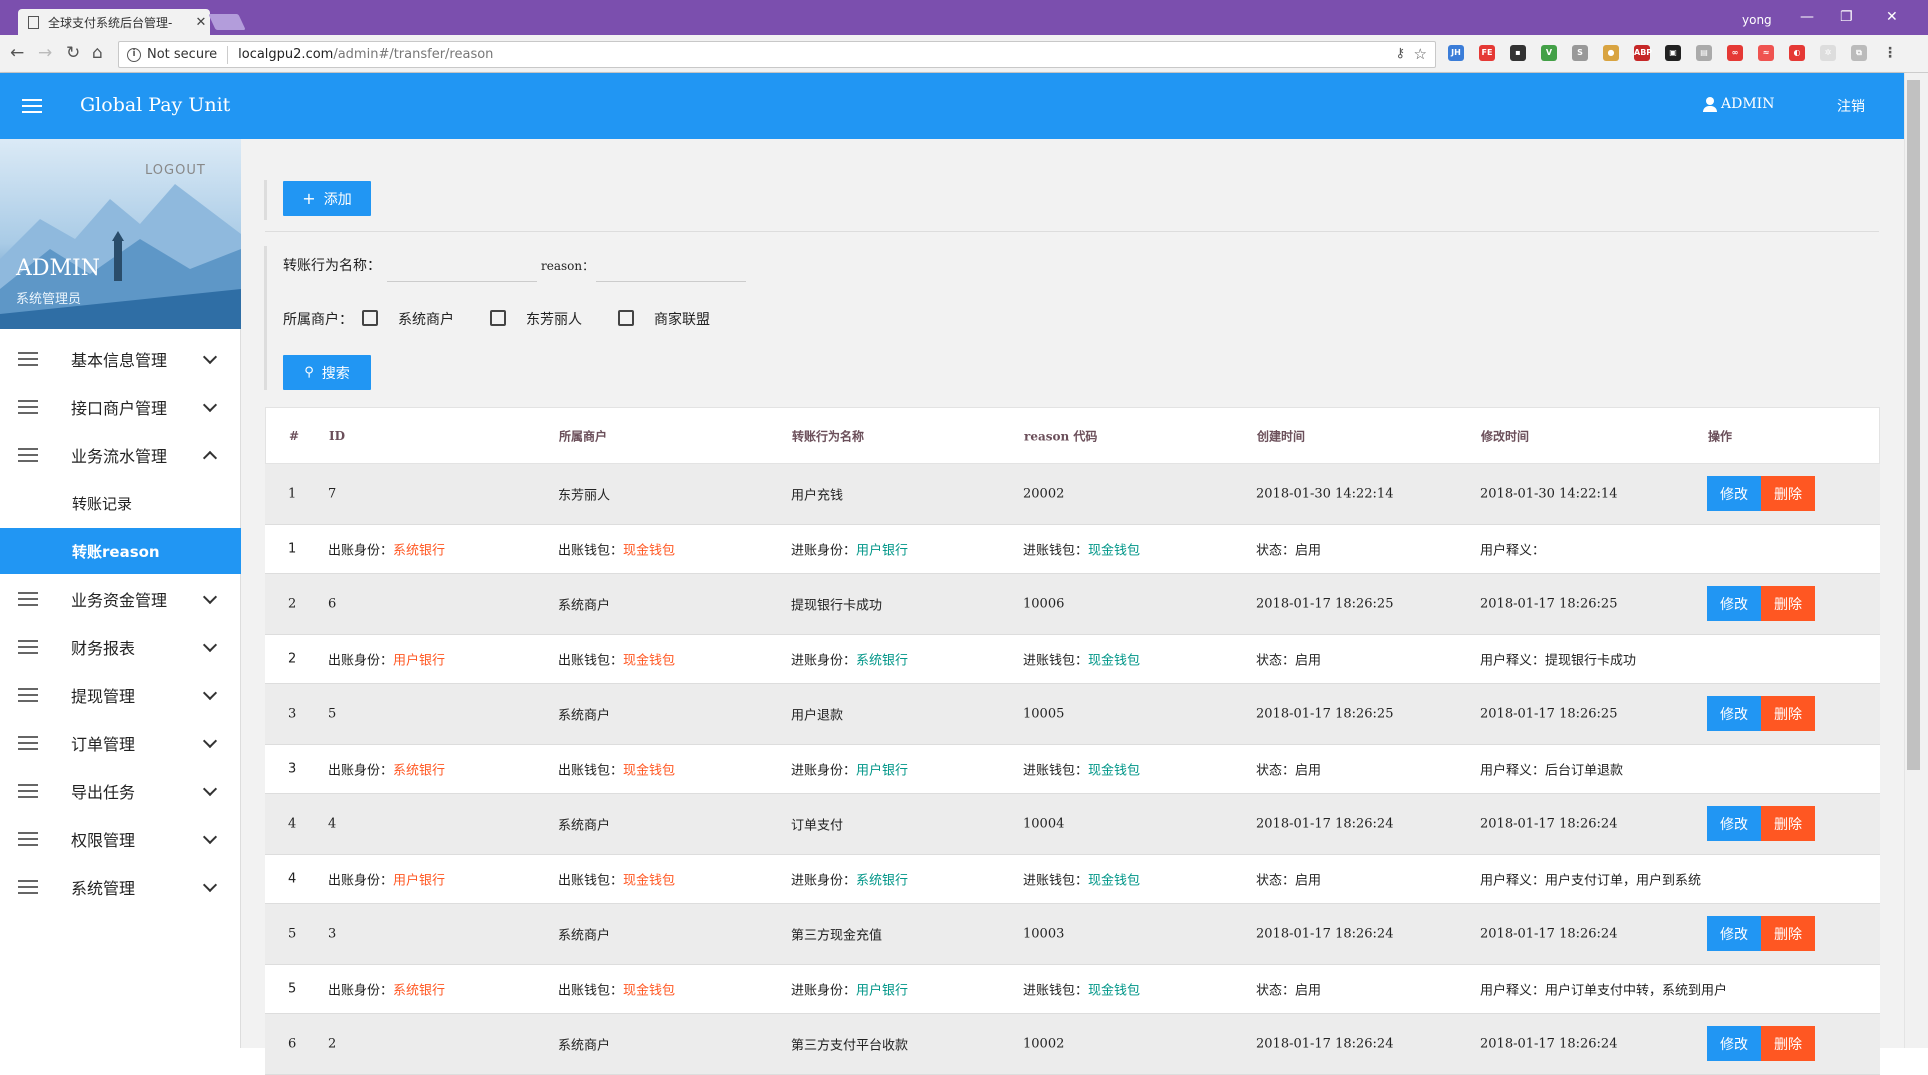 The width and height of the screenshot is (1928, 1075). Describe the element at coordinates (227, 22) in the screenshot. I see `new-tab-button` at that location.